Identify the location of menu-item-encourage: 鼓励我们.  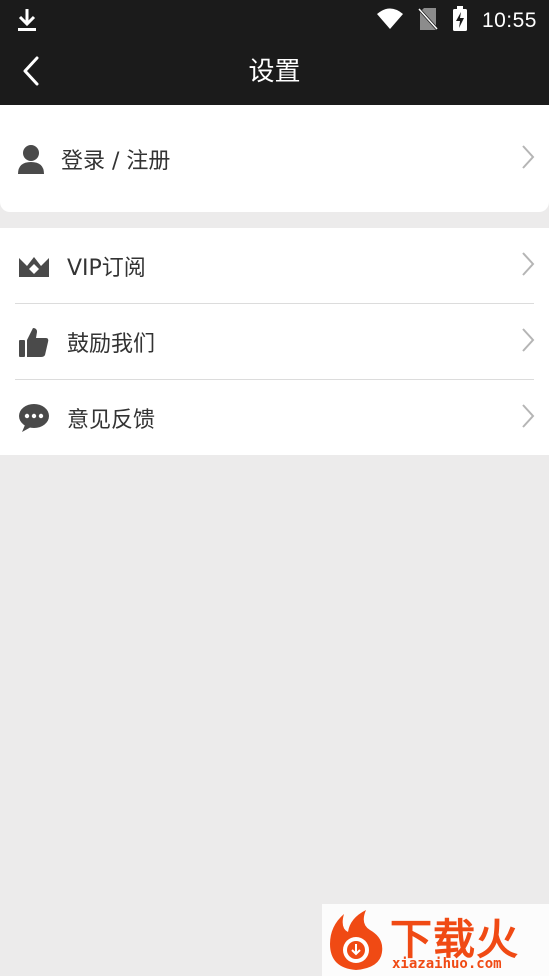
(274, 341).